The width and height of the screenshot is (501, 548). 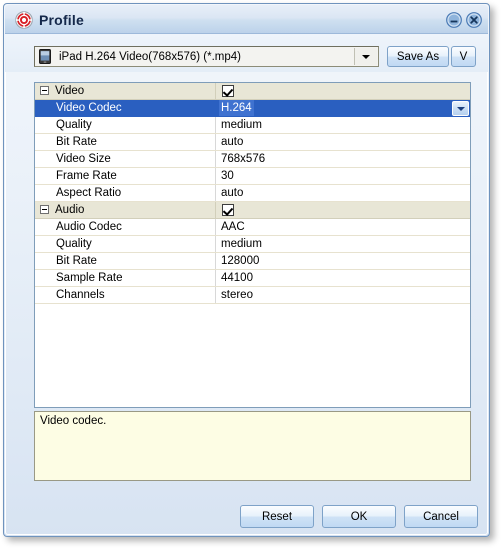 I want to click on table-group-row: Video, so click(x=252, y=91).